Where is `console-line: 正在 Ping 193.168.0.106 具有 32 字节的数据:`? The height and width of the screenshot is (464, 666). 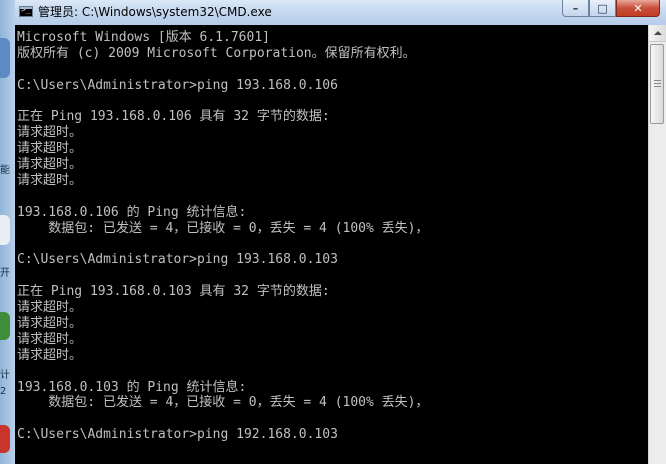
console-line: 正在 Ping 193.168.0.106 具有 32 字节的数据: is located at coordinates (173, 117).